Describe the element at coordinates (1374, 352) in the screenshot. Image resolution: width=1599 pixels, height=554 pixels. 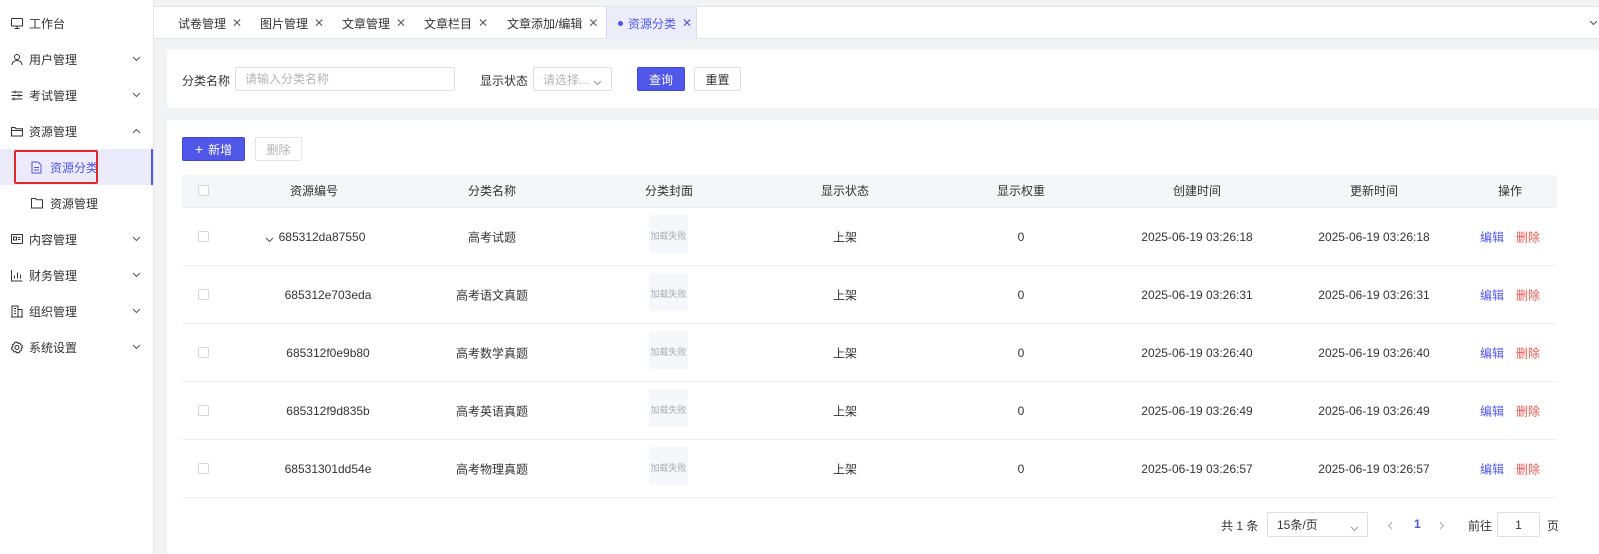
I see `updated-time: 2025-06-19 03:26:40` at that location.